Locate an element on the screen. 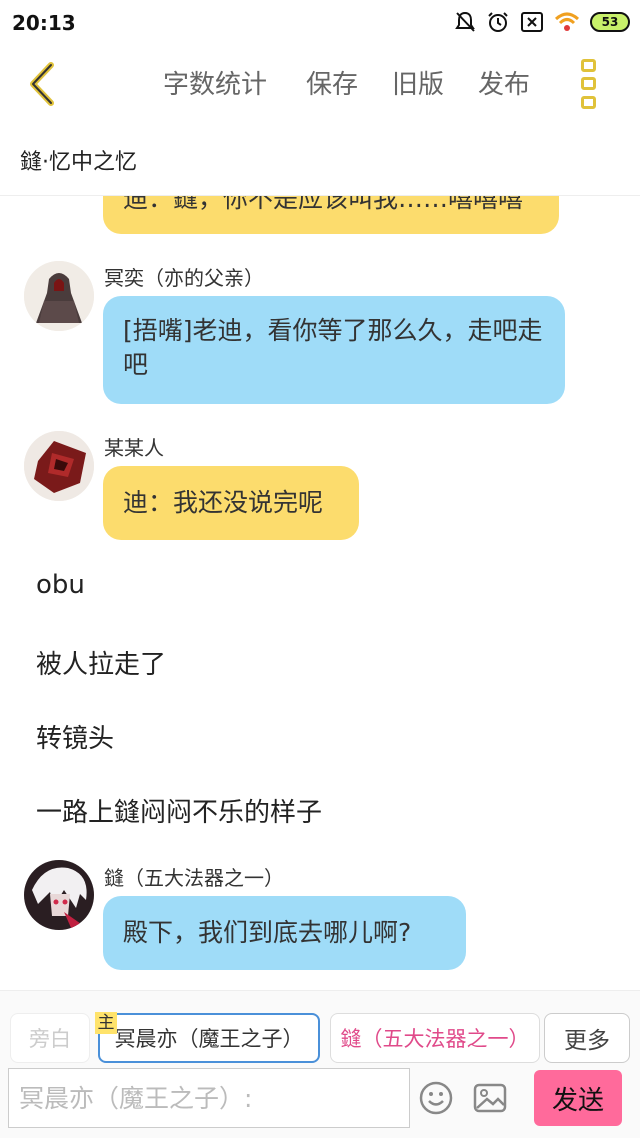 This screenshot has width=640, height=1138. cloaked-figure-avatar-icon is located at coordinates (59, 296).